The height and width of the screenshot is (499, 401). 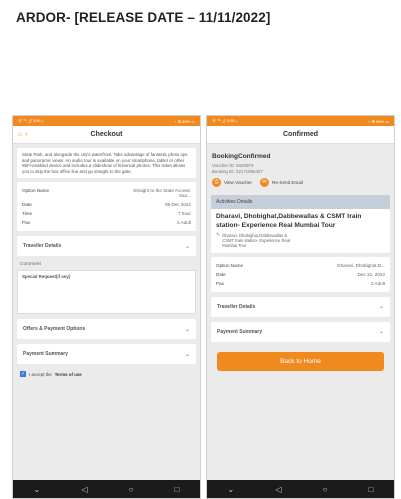 What do you see at coordinates (300, 361) in the screenshot?
I see `back-to-home-button: Back to Home` at bounding box center [300, 361].